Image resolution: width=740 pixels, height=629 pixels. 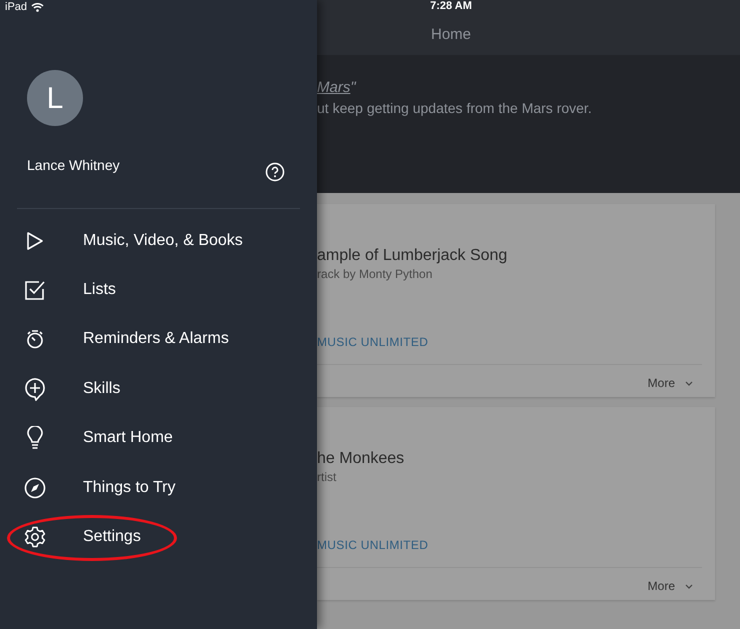 I want to click on banner-text: ut keep getting updates from the Mars rover., so click(x=455, y=108).